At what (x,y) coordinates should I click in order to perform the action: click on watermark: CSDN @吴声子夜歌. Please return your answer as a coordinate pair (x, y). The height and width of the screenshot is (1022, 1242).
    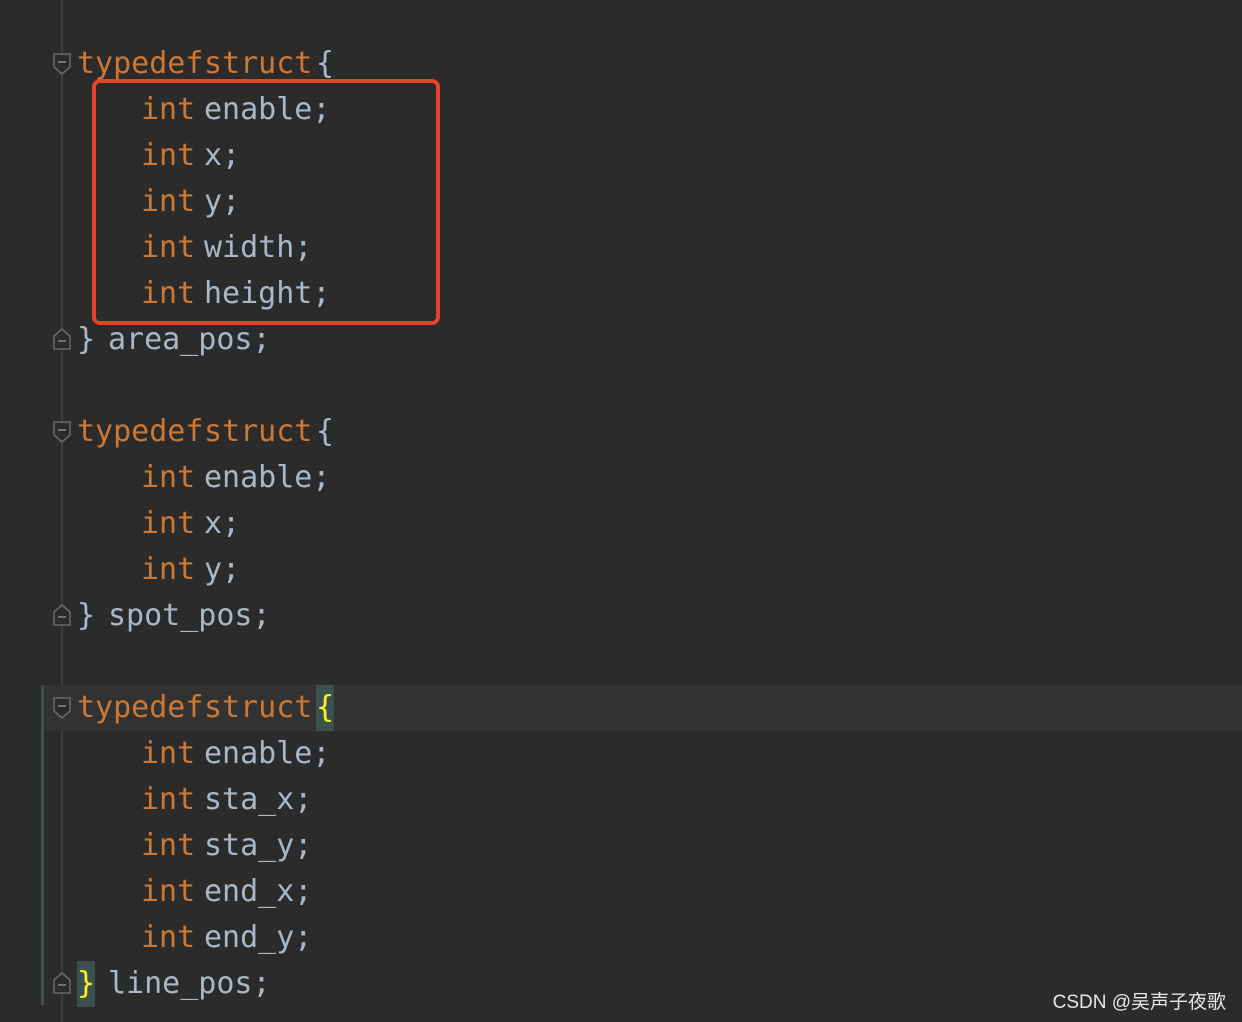
    Looking at the image, I should click on (1139, 1002).